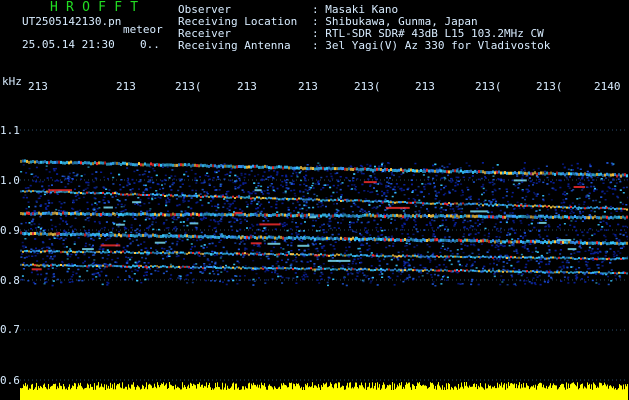 The image size is (629, 400). What do you see at coordinates (94, 7) in the screenshot?
I see `app-title: H R O F F T` at bounding box center [94, 7].